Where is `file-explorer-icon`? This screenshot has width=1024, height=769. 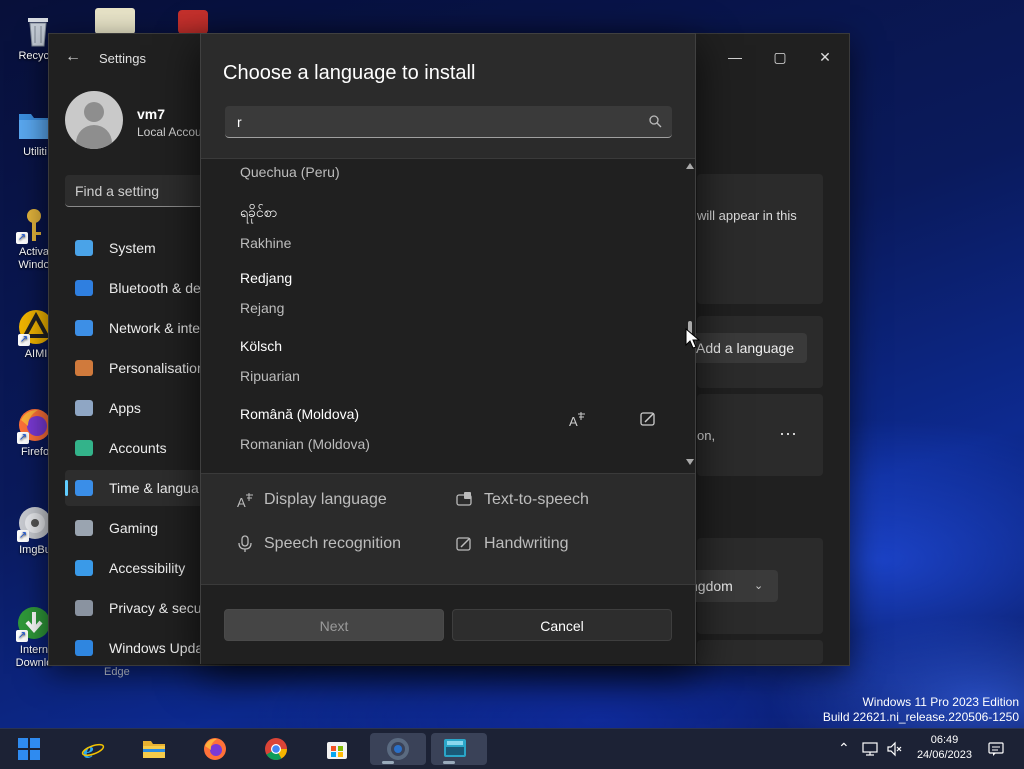
file-explorer-icon is located at coordinates (154, 749).